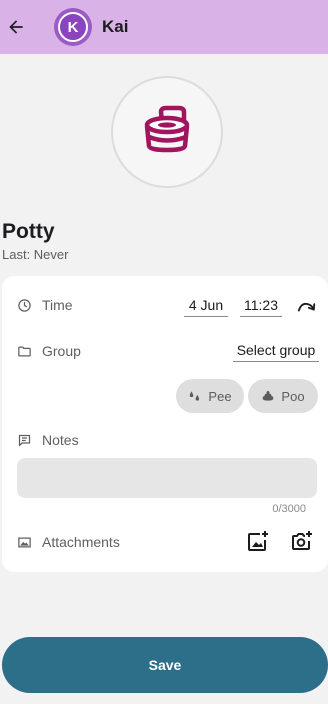 This screenshot has width=328, height=704. I want to click on take-photo-button, so click(302, 541).